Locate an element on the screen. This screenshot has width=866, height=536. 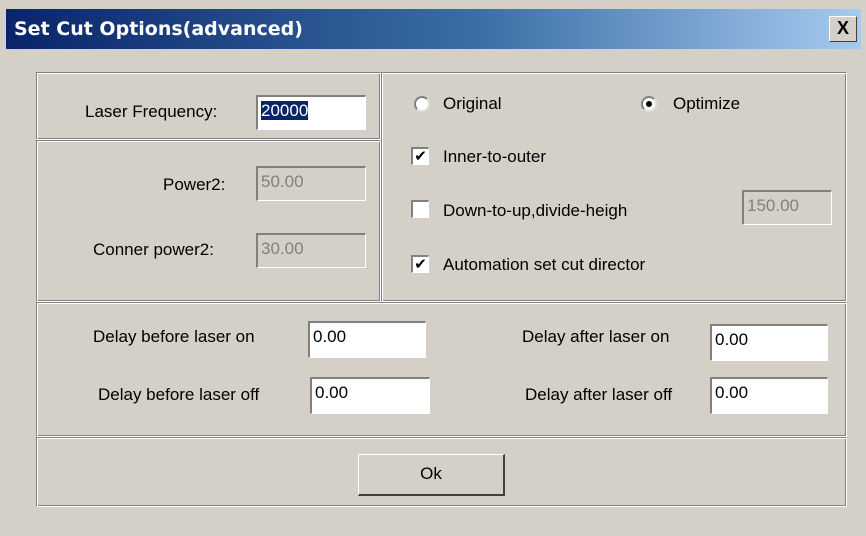
ok-button-label: Ok is located at coordinates (431, 473).